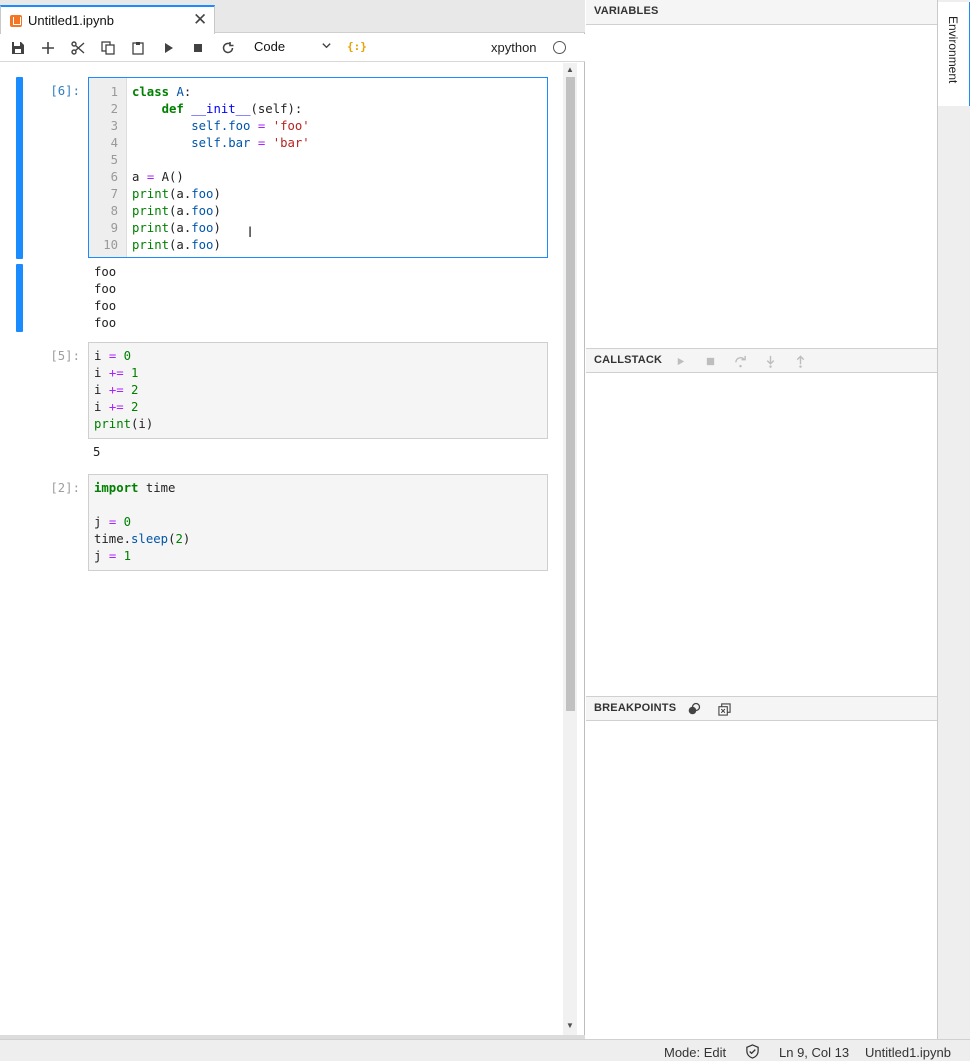 The width and height of the screenshot is (970, 1061). What do you see at coordinates (114, 194) in the screenshot?
I see `line-number: 7` at bounding box center [114, 194].